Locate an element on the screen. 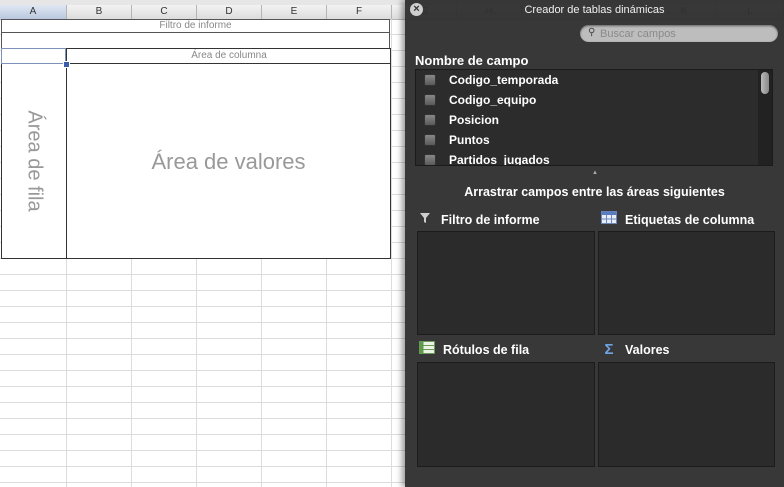 This screenshot has height=487, width=784. row-area-label: Área de fila is located at coordinates (34, 161).